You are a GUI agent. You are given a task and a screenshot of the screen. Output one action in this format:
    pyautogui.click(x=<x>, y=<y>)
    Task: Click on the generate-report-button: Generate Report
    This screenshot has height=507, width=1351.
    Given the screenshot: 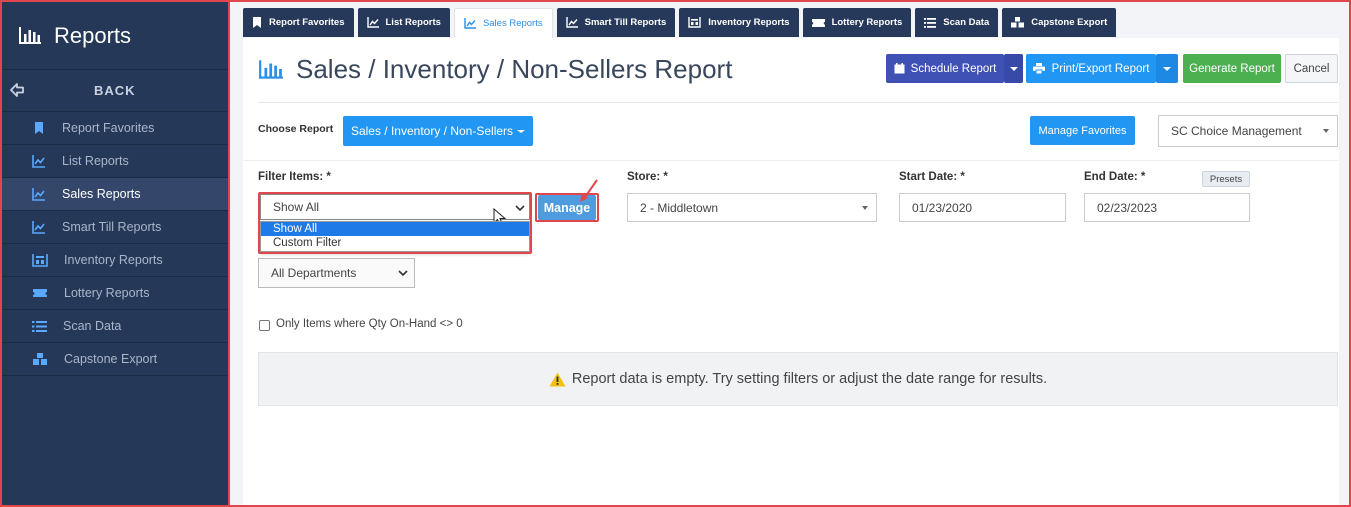 What is the action you would take?
    pyautogui.click(x=1232, y=68)
    